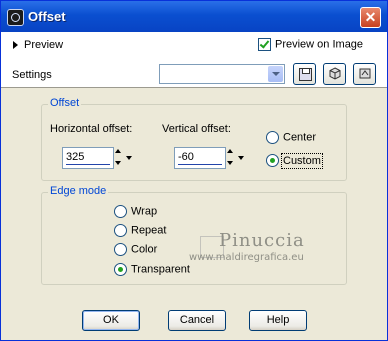 This screenshot has height=341, width=388. I want to click on settings-label: Settings, so click(32, 75).